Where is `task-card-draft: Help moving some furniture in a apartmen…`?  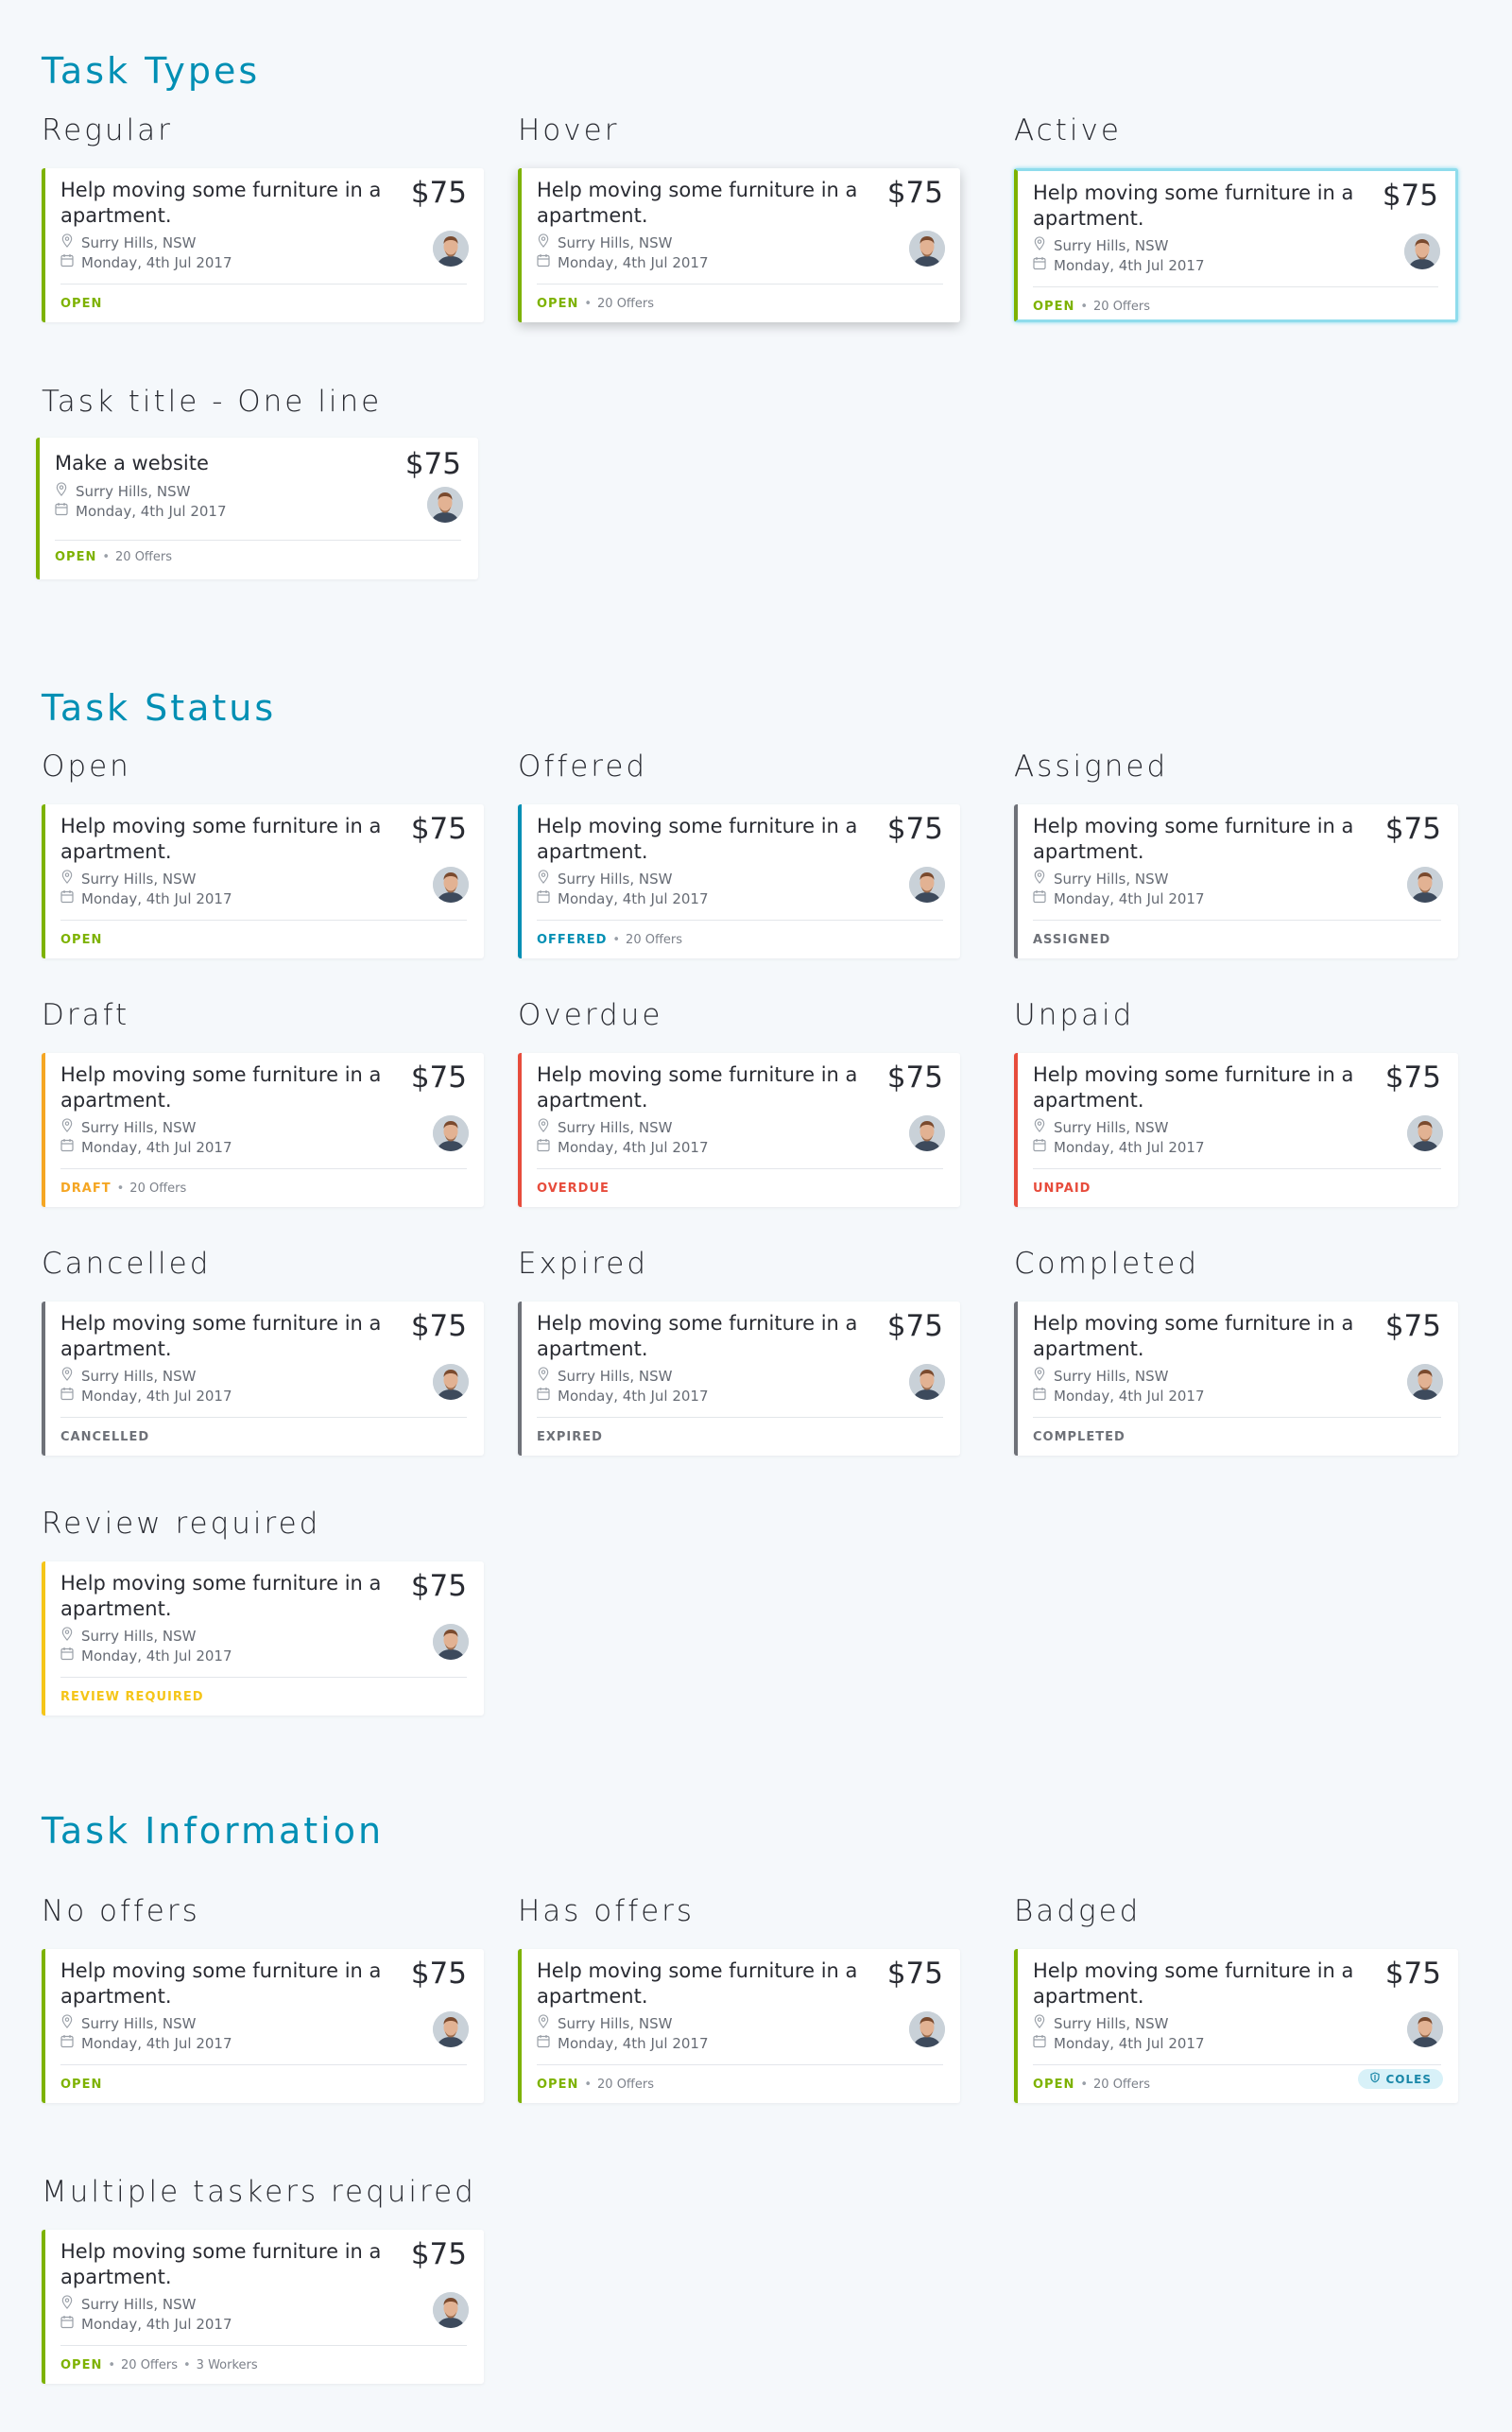 task-card-draft: Help moving some furniture in a apartmen… is located at coordinates (263, 1130).